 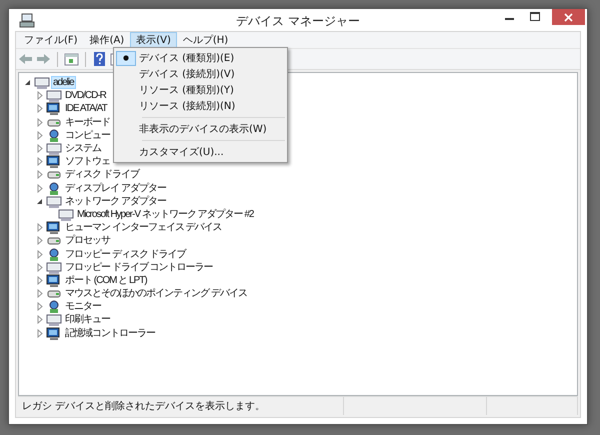 I want to click on help-button, so click(x=99, y=59).